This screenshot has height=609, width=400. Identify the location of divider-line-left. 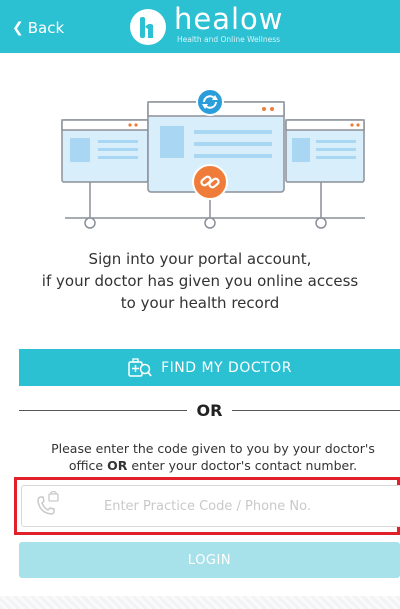
(103, 410).